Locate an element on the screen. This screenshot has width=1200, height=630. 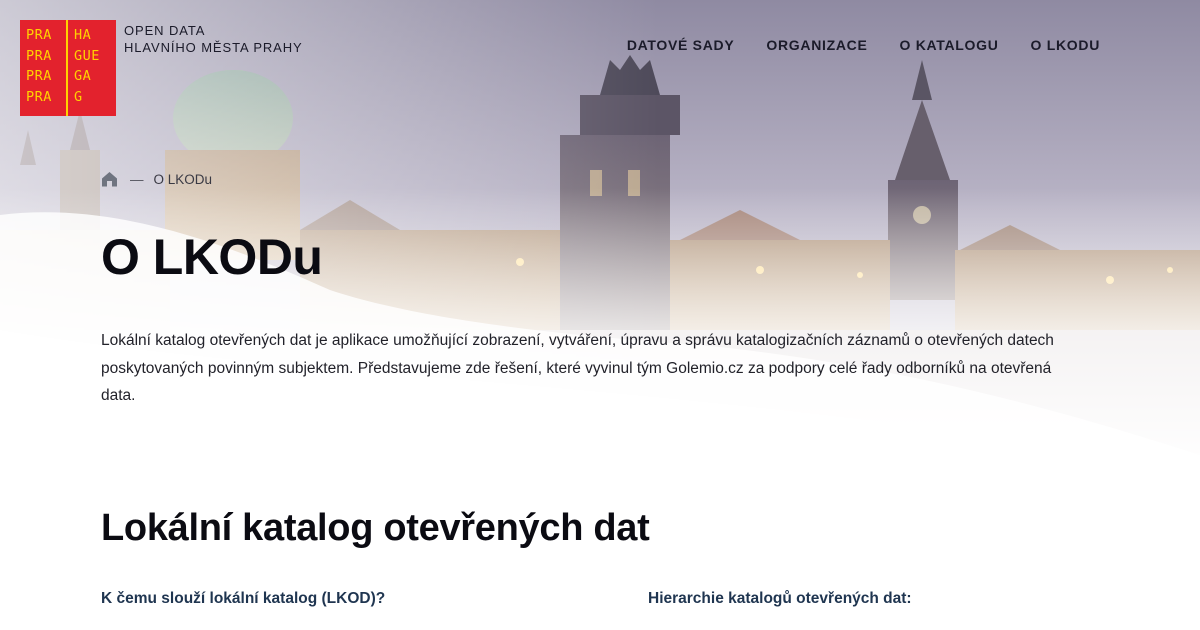
section-left-heading: K čemu slouží lokální katalog (LKOD)? is located at coordinates (243, 598).